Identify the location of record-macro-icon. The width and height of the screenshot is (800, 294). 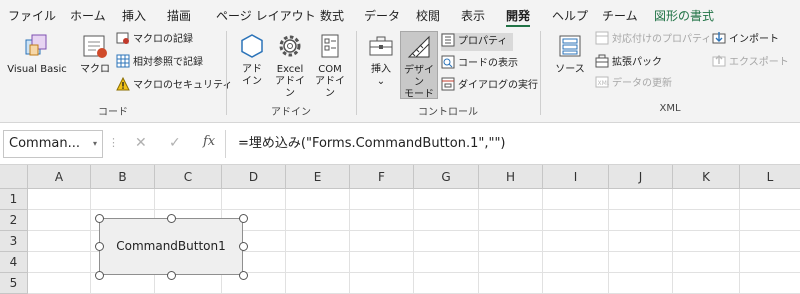
(122, 38).